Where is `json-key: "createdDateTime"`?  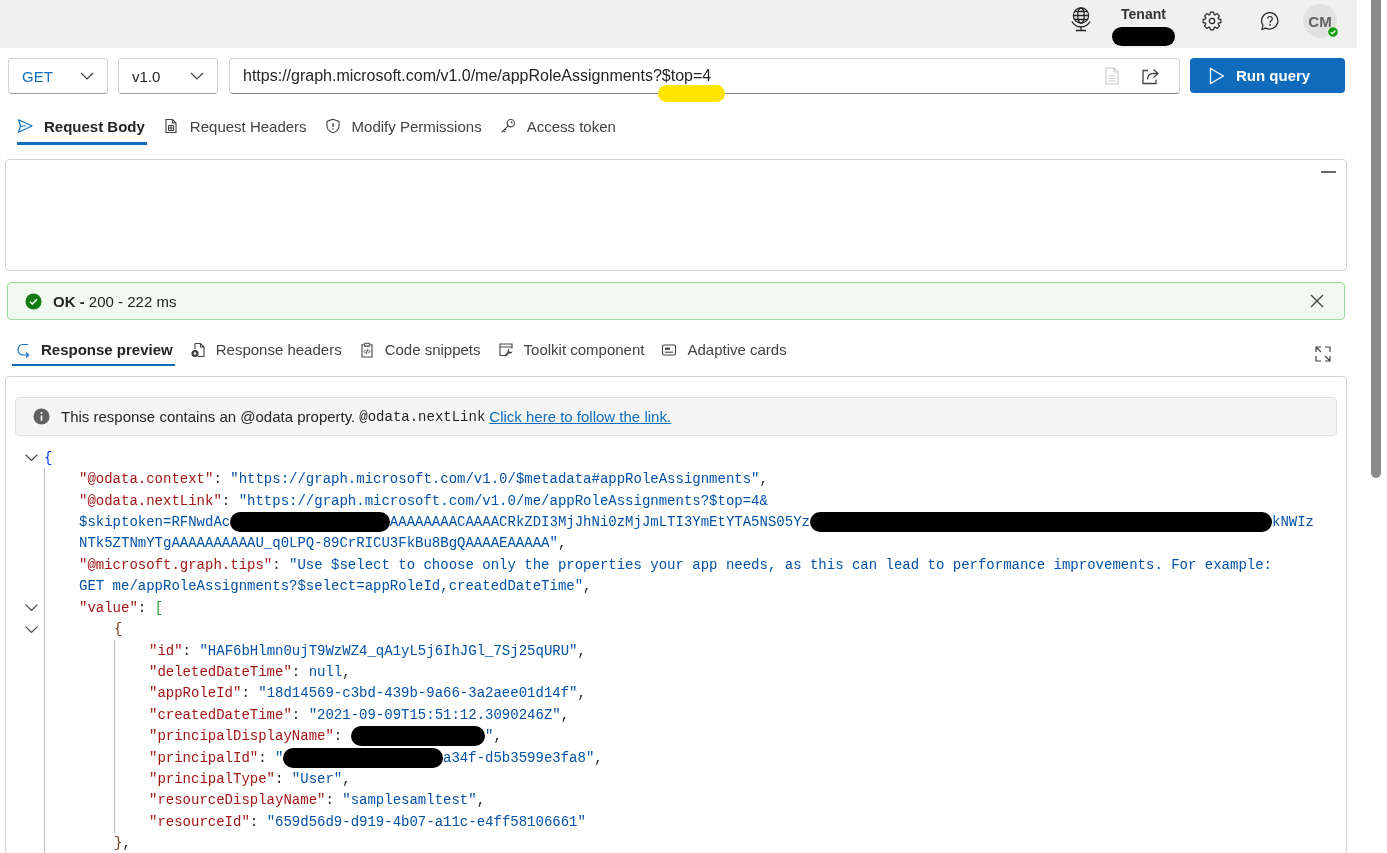
json-key: "createdDateTime" is located at coordinates (220, 714).